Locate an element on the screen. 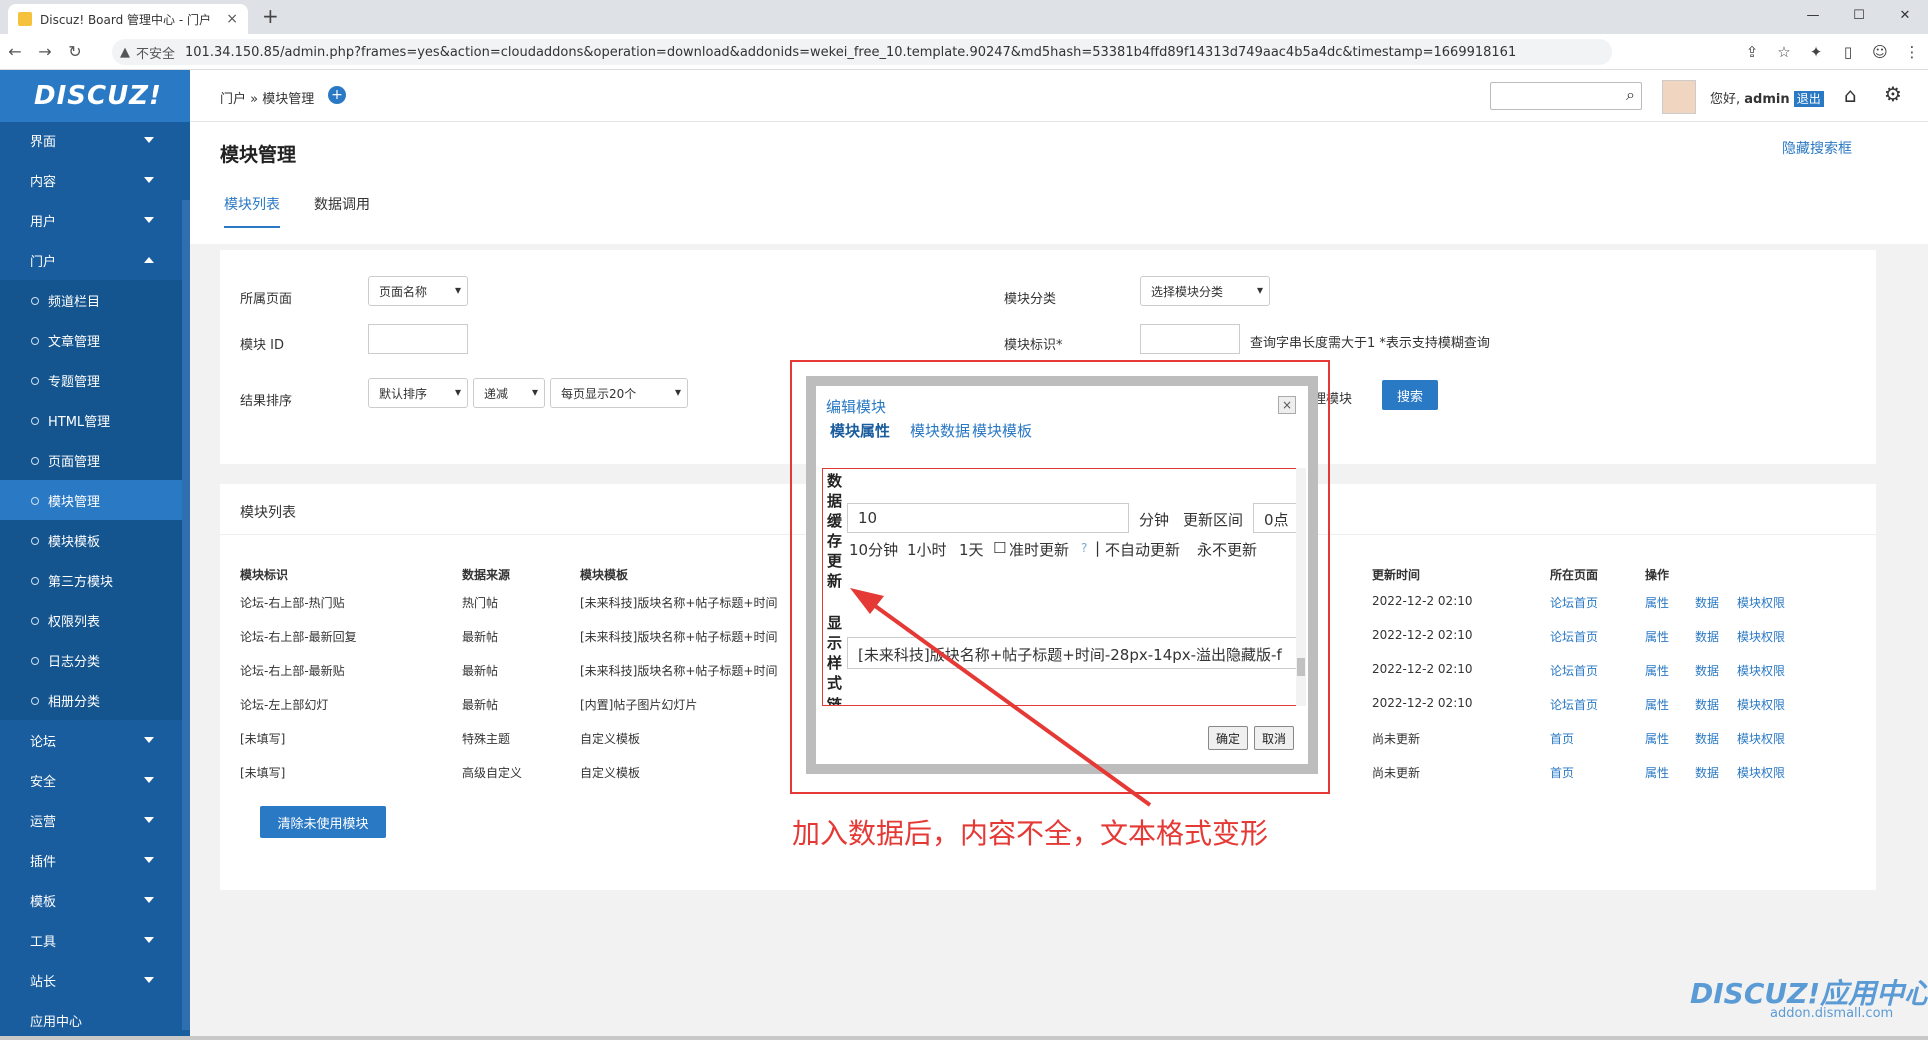 The width and height of the screenshot is (1928, 1040). bookmark-star-icon: ☆ is located at coordinates (1784, 52).